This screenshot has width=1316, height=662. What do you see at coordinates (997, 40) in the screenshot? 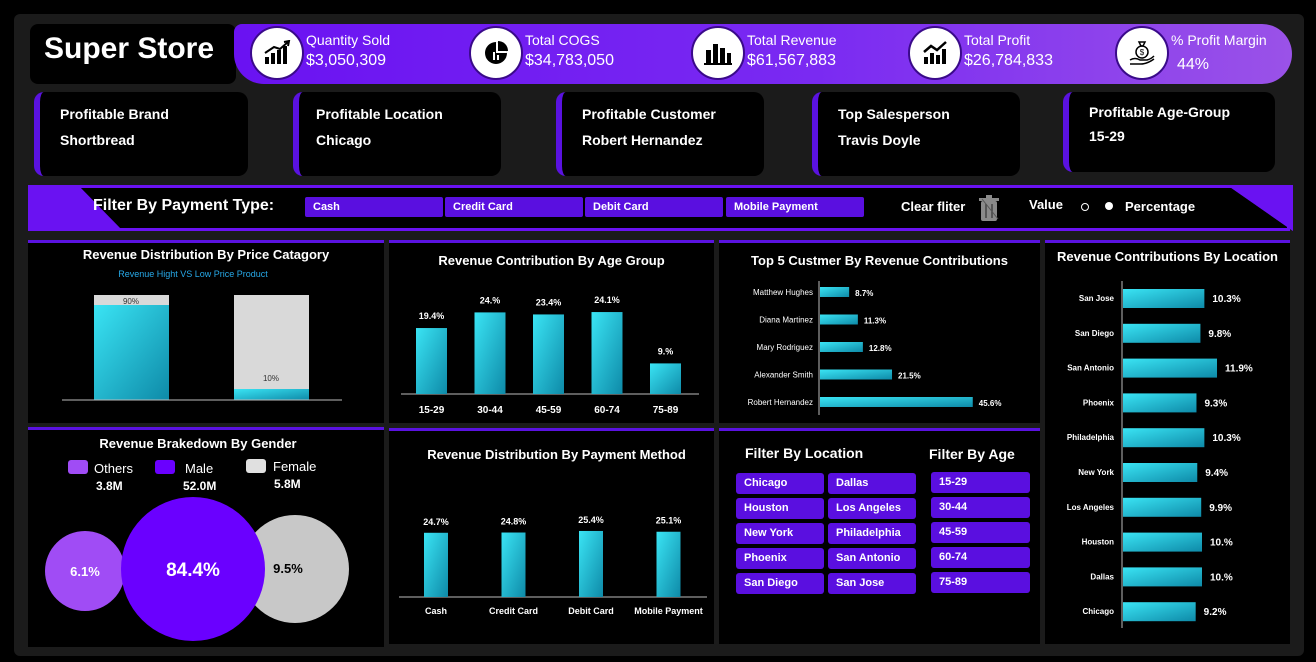
I see `kpi-label: Total Profit` at bounding box center [997, 40].